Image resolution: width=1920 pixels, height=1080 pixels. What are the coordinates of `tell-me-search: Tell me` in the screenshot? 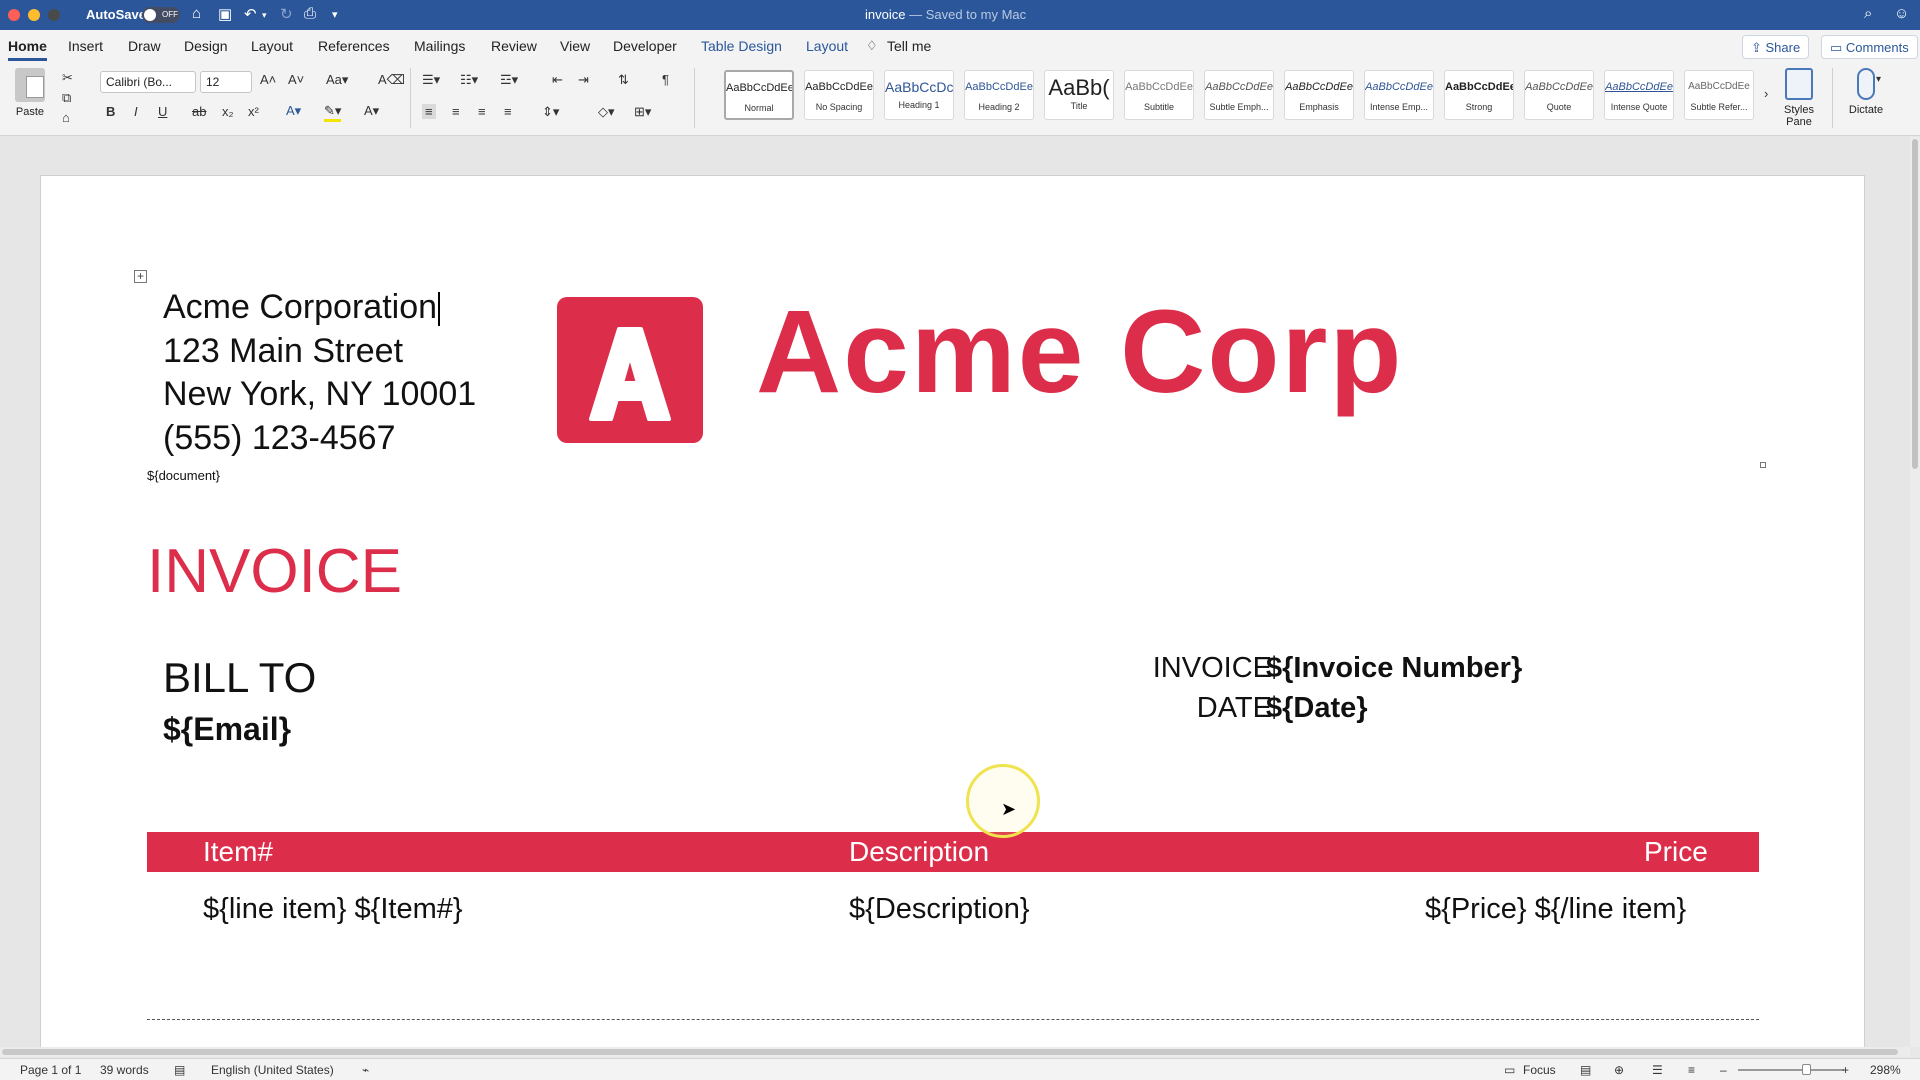 It's located at (909, 46).